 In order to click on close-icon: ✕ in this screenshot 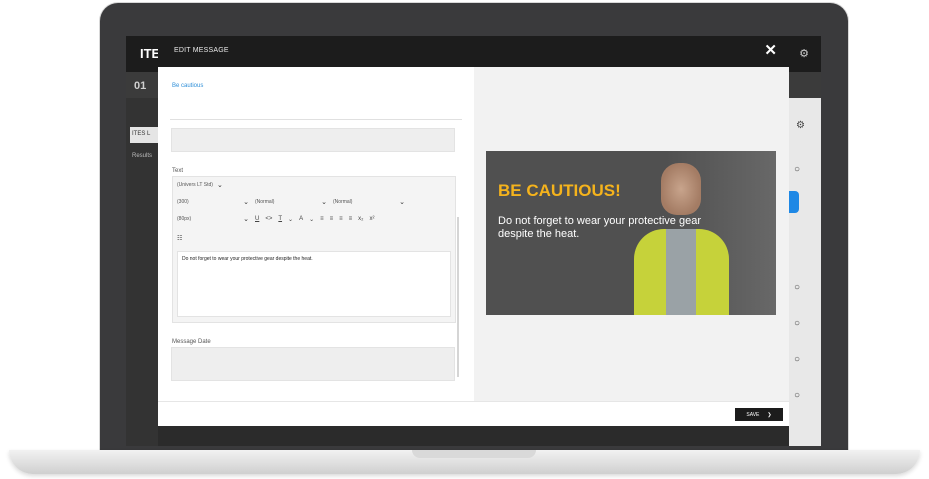, I will do `click(770, 50)`.